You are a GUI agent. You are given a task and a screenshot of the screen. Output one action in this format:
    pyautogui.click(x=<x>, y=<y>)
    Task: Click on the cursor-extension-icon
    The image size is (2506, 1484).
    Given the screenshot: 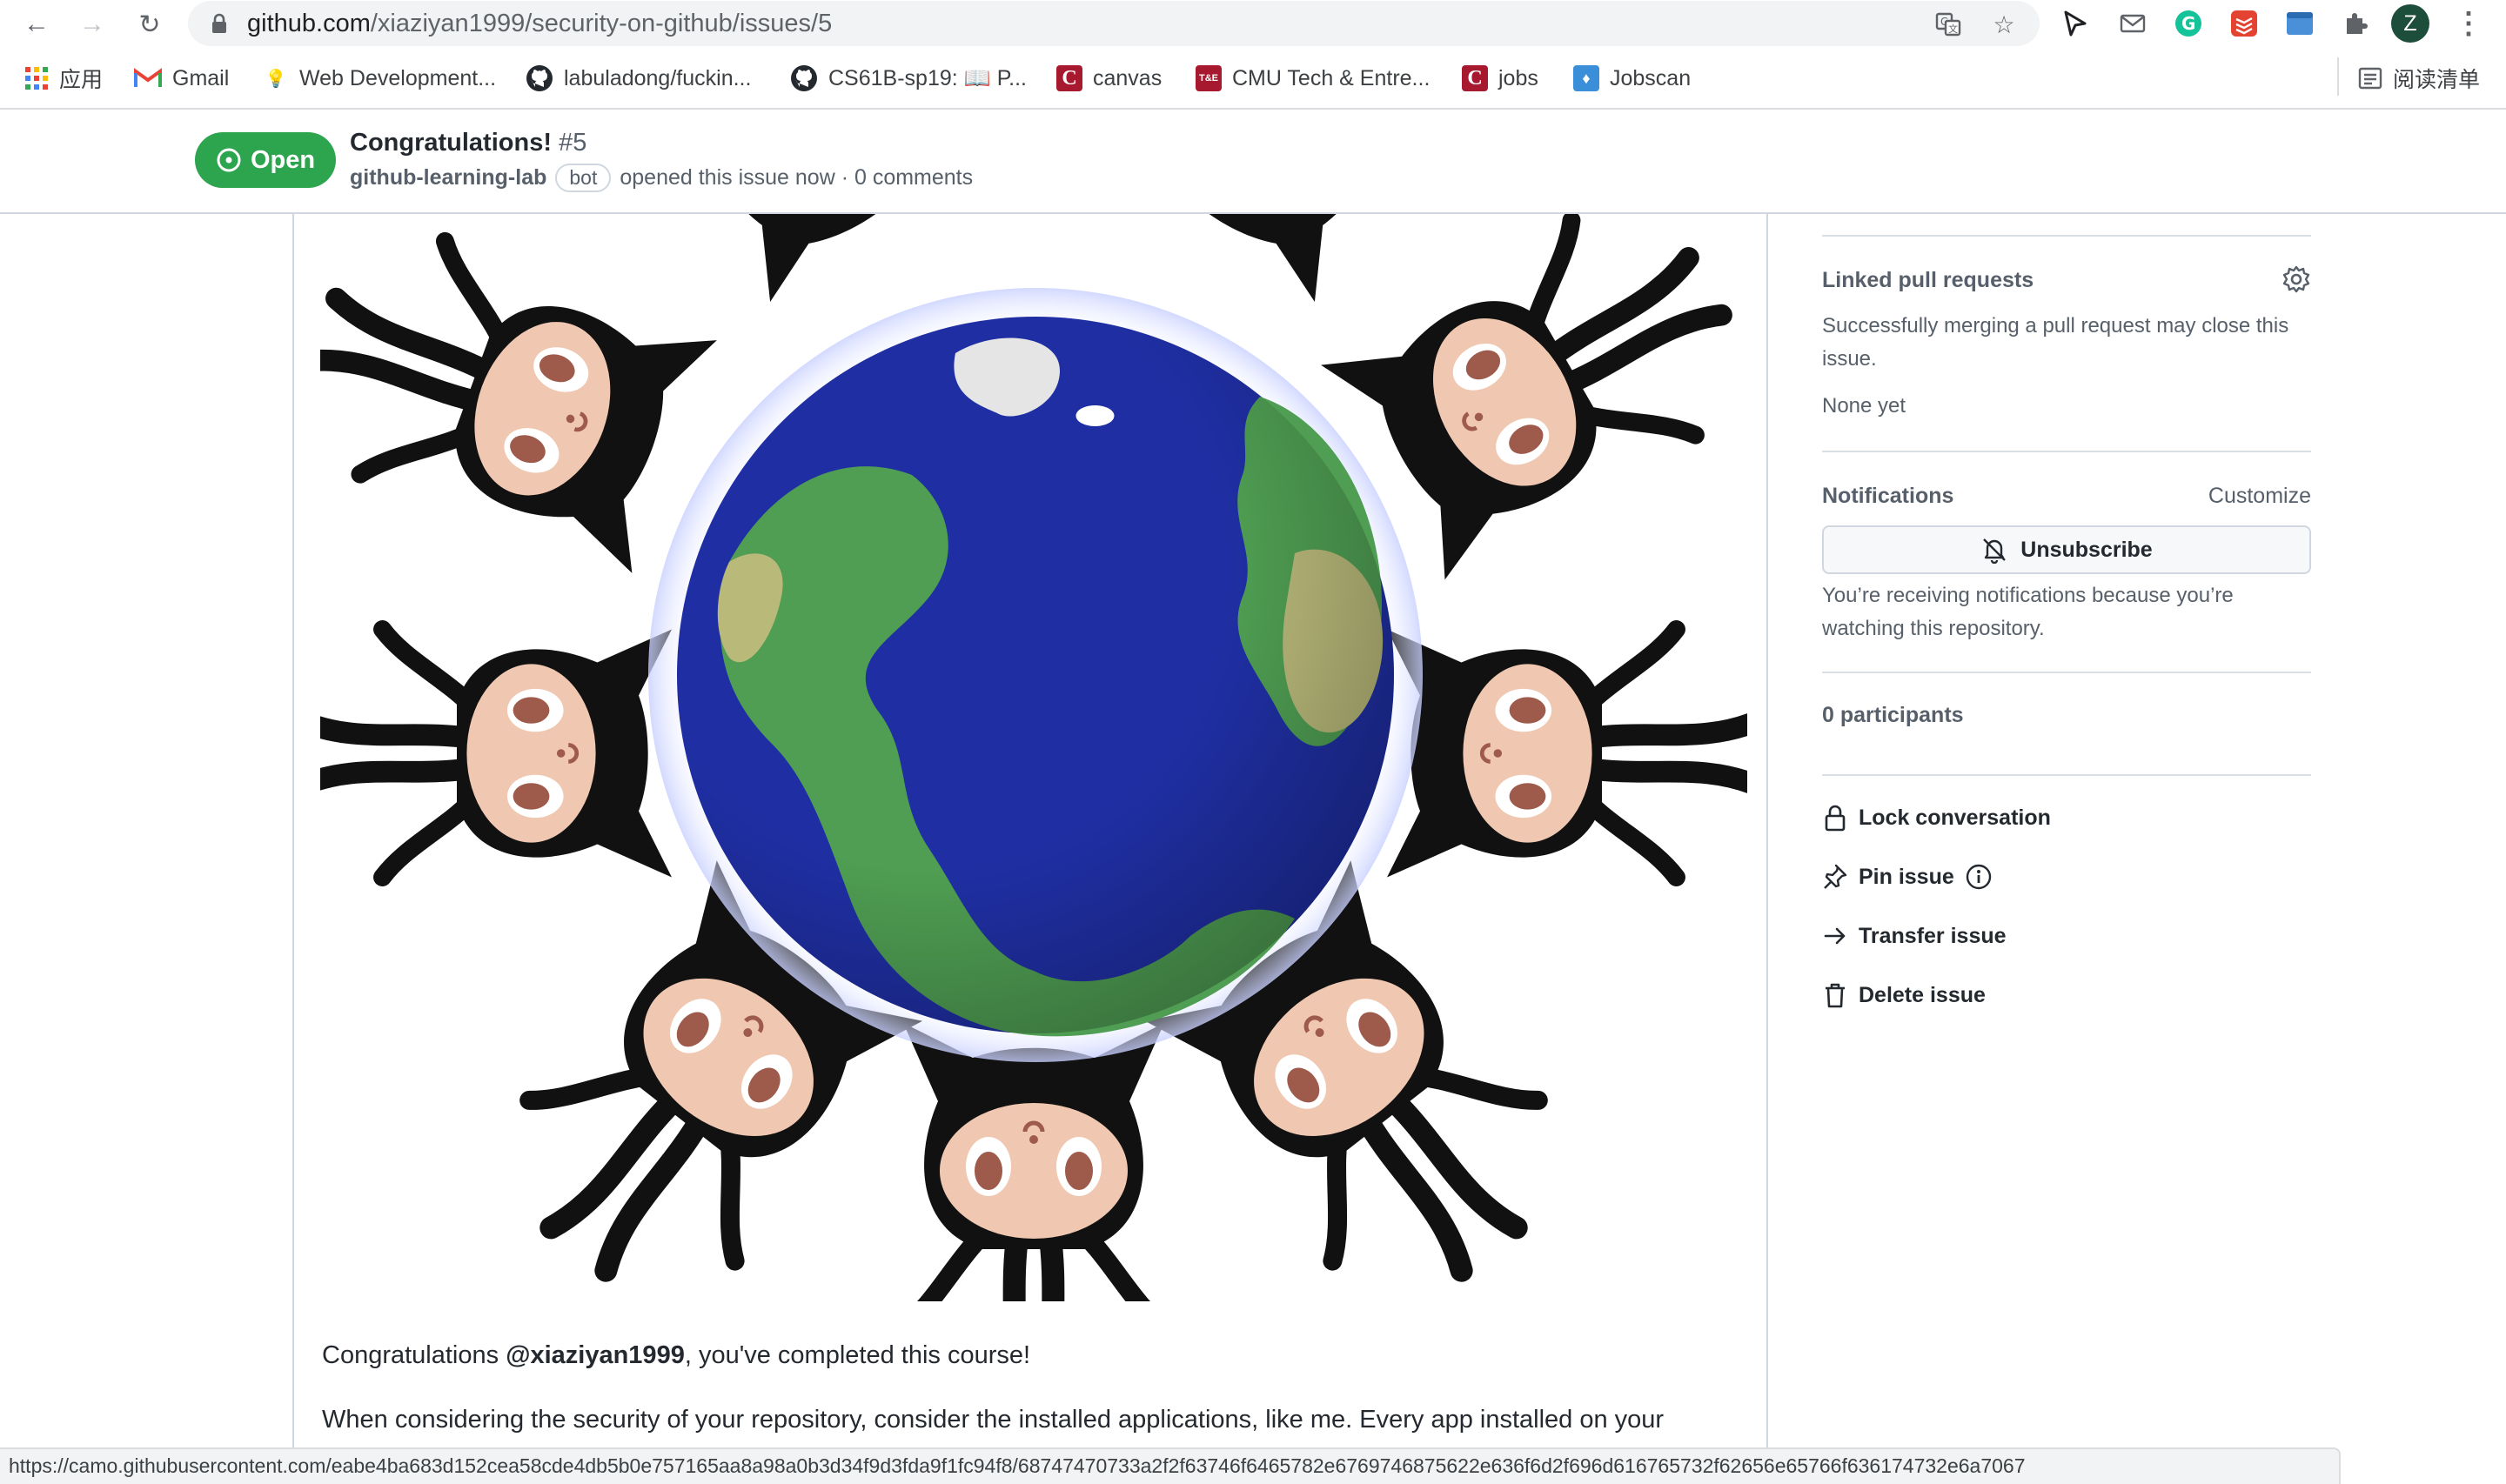 What is the action you would take?
    pyautogui.click(x=2075, y=23)
    